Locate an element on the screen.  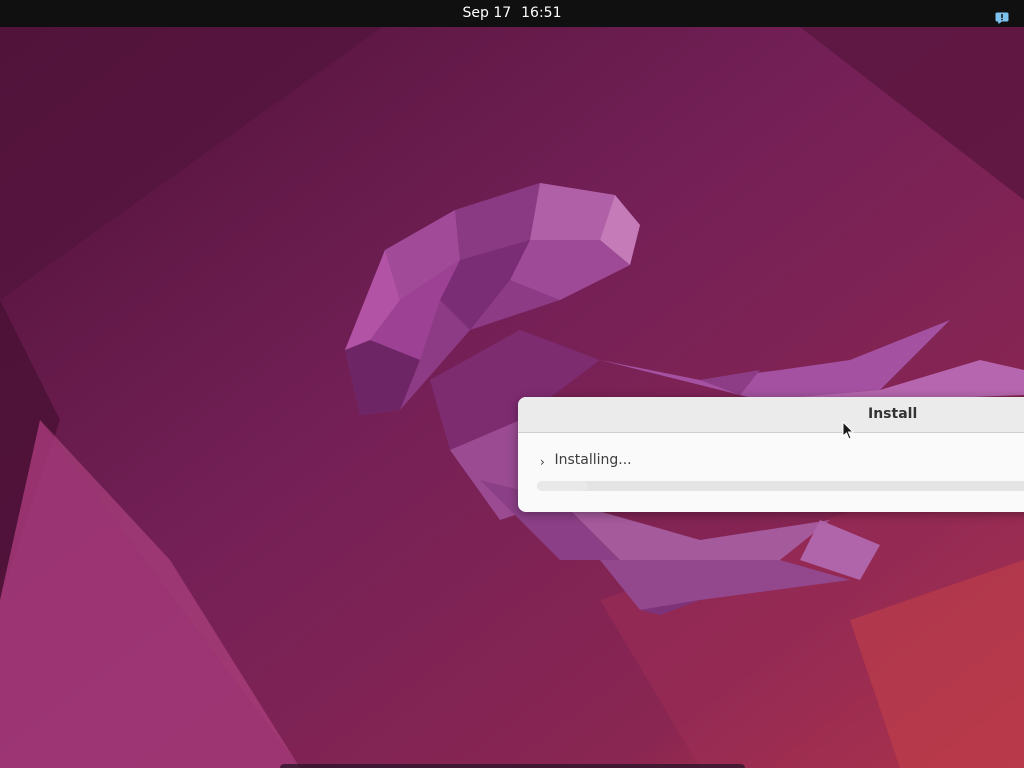
dialog-title: Install is located at coordinates (893, 414).